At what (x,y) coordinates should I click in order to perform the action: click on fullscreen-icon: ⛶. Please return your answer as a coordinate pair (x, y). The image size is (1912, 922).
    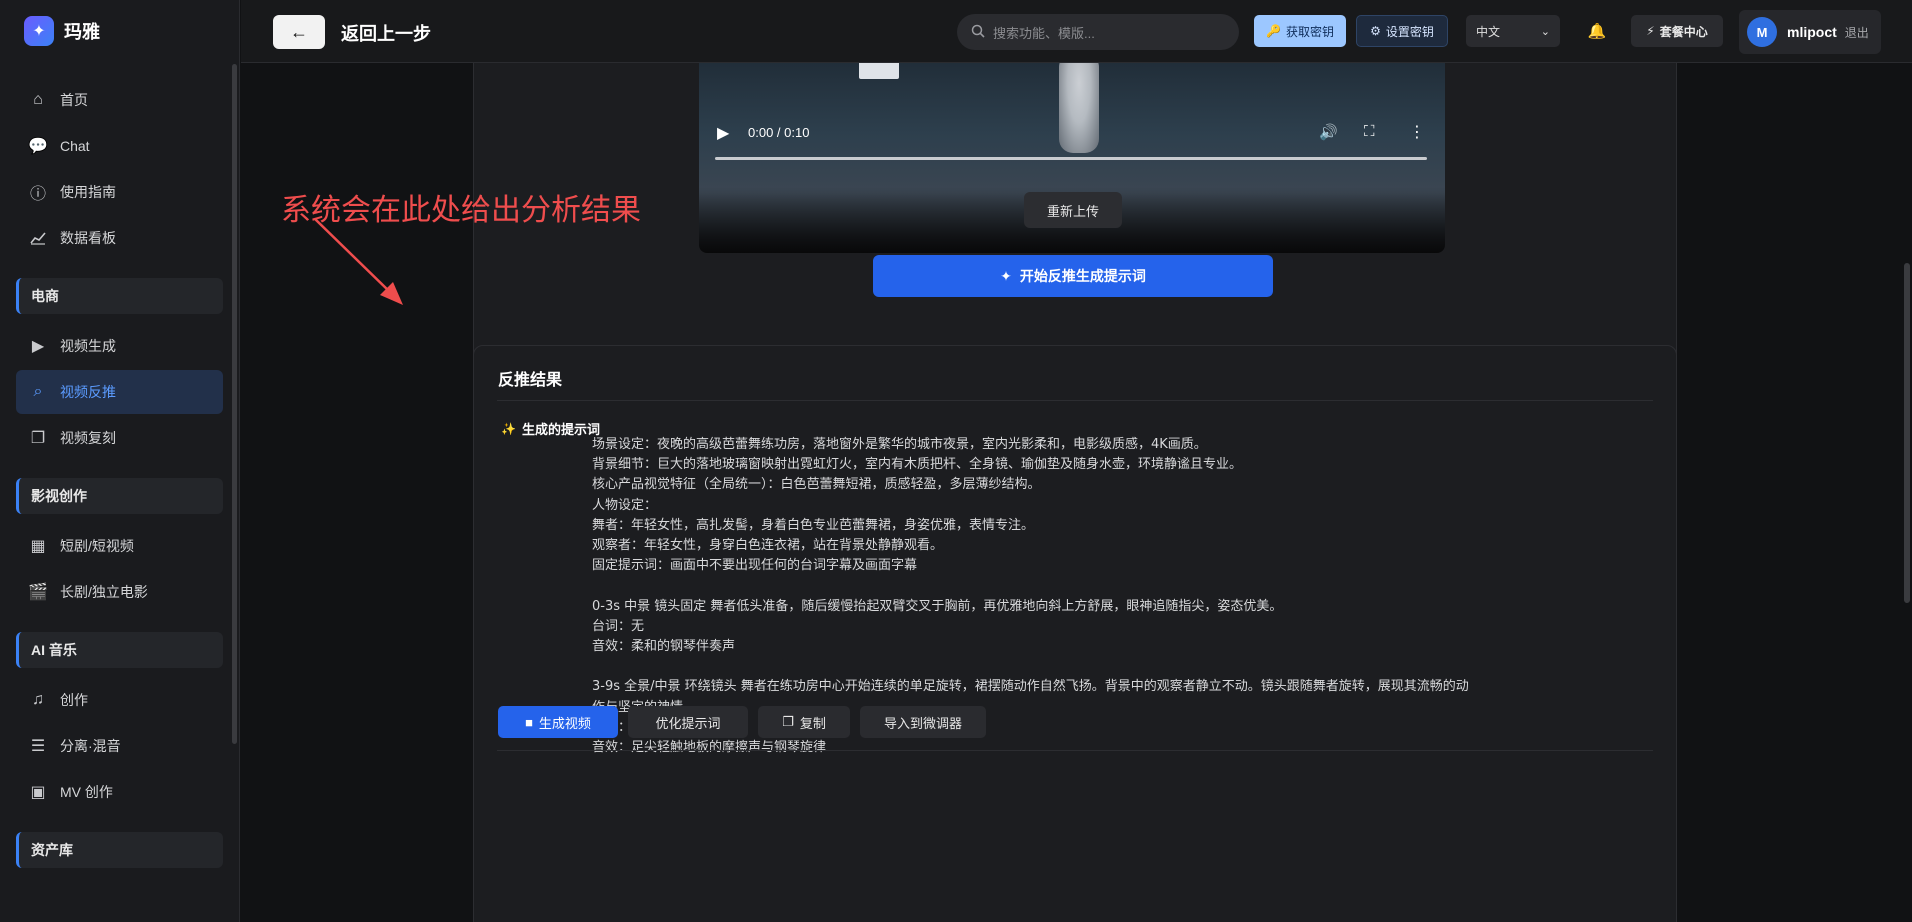
    Looking at the image, I should click on (1369, 131).